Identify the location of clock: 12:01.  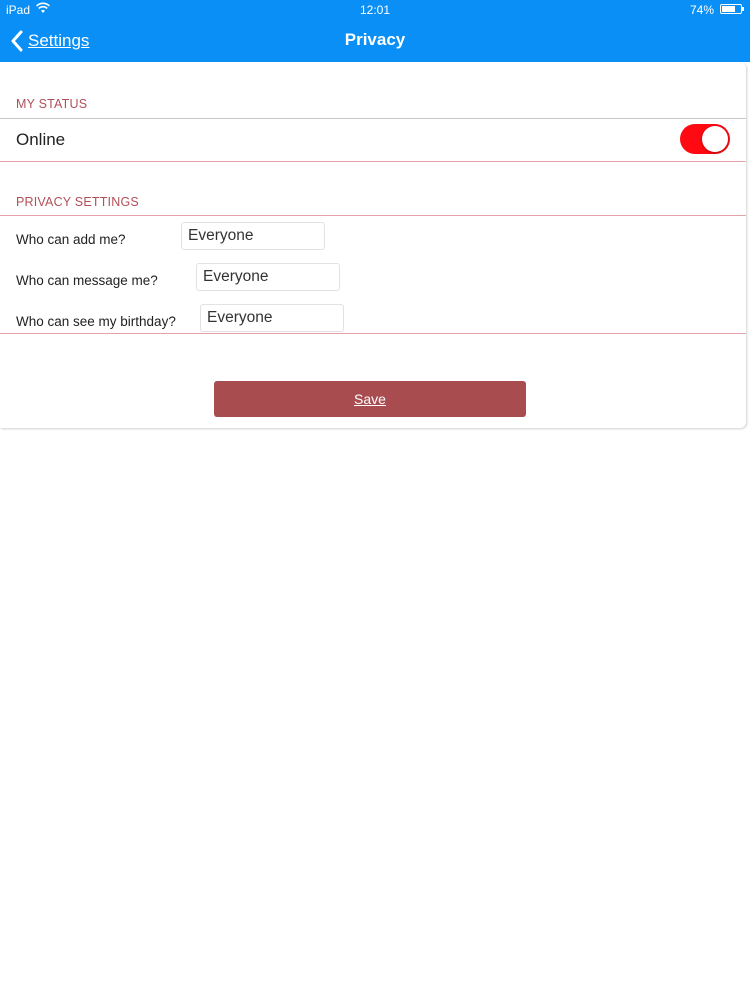
(375, 10).